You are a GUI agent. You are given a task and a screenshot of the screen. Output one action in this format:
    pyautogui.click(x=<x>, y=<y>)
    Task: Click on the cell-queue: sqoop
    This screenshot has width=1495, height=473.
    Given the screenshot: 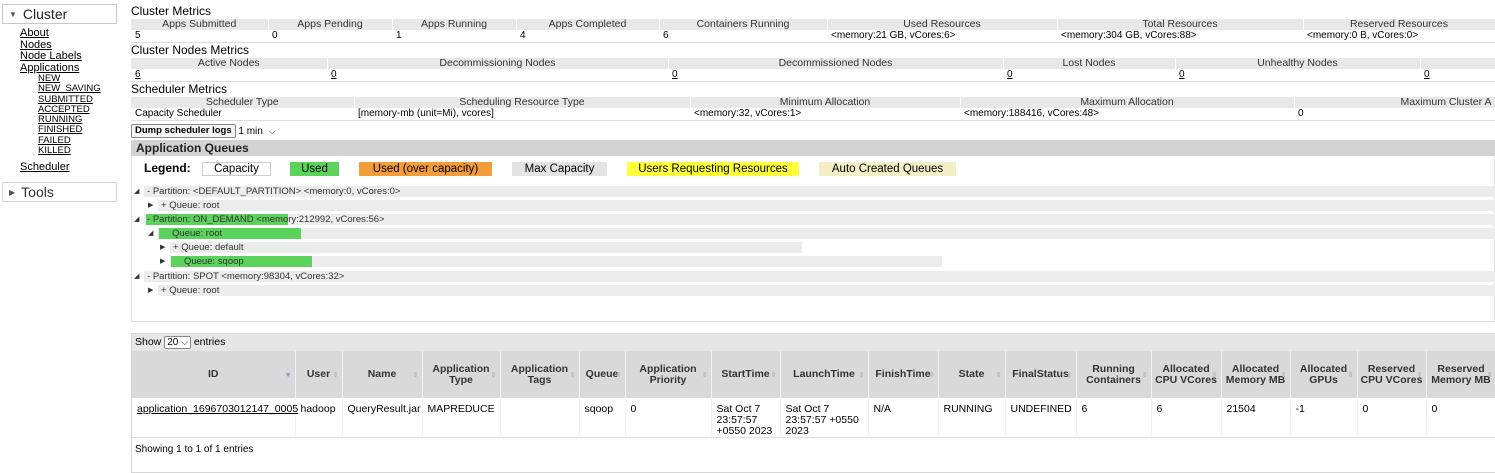 What is the action you would take?
    pyautogui.click(x=602, y=417)
    